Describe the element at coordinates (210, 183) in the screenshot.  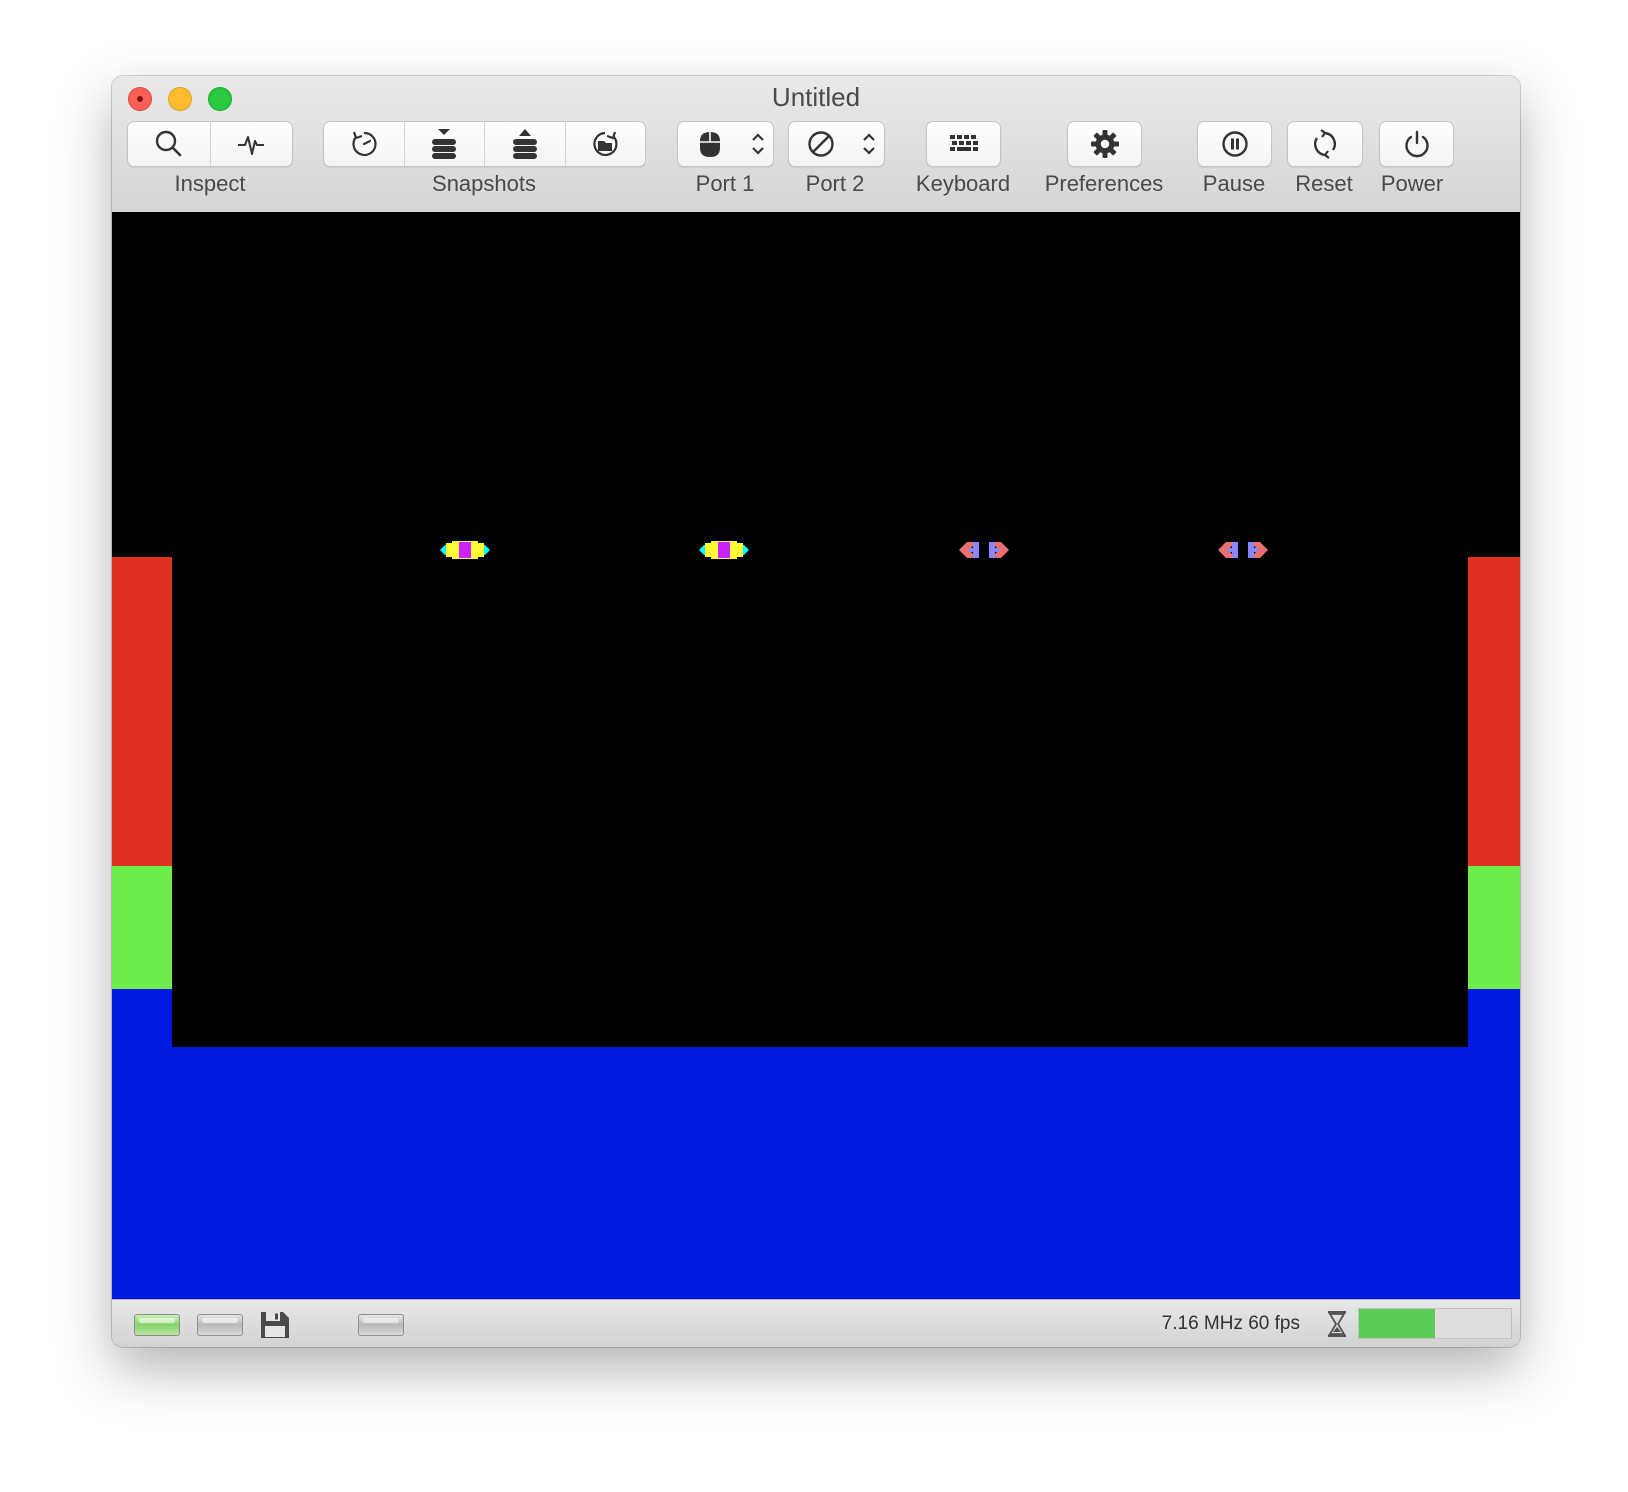
I see `inspect-label: Inspect` at that location.